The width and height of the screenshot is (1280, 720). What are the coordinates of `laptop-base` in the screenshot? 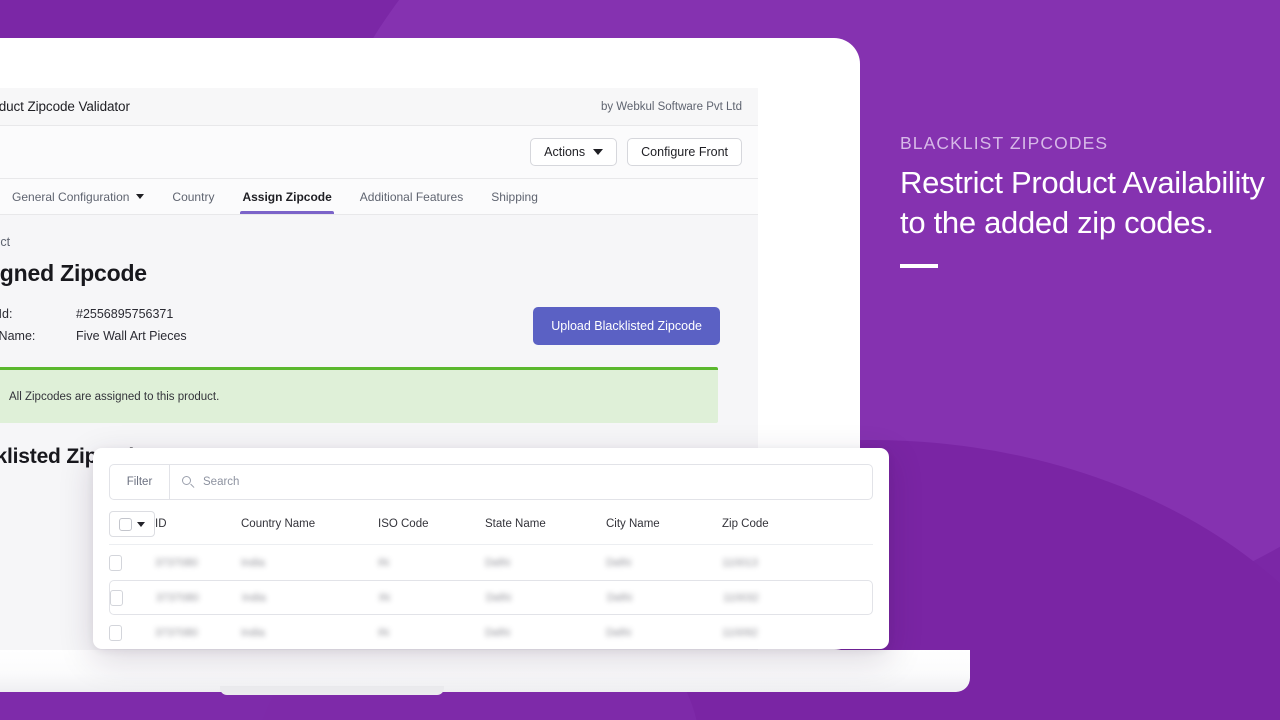 It's located at (485, 671).